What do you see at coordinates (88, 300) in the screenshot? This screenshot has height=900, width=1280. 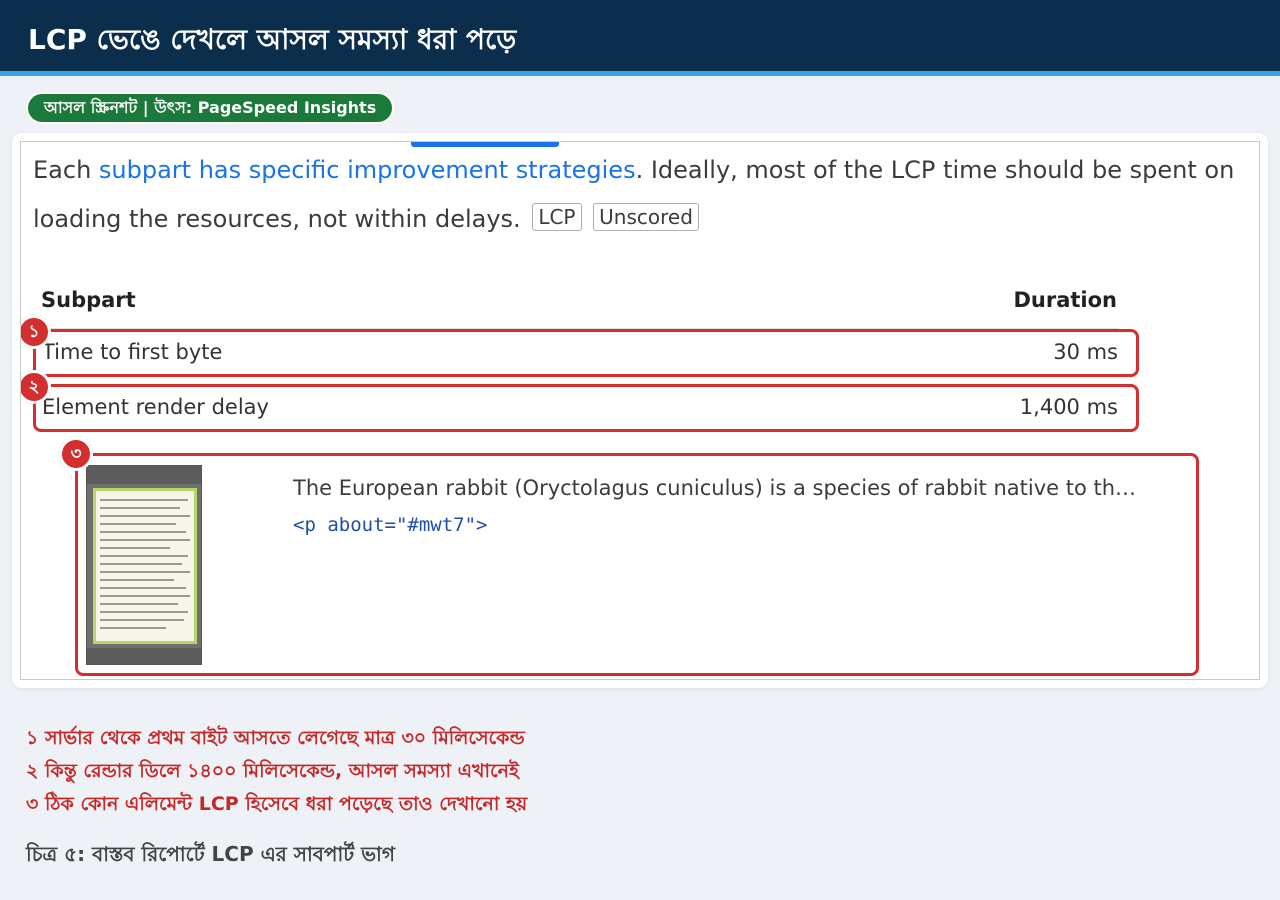 I see `subpart-column-header: Subpart` at bounding box center [88, 300].